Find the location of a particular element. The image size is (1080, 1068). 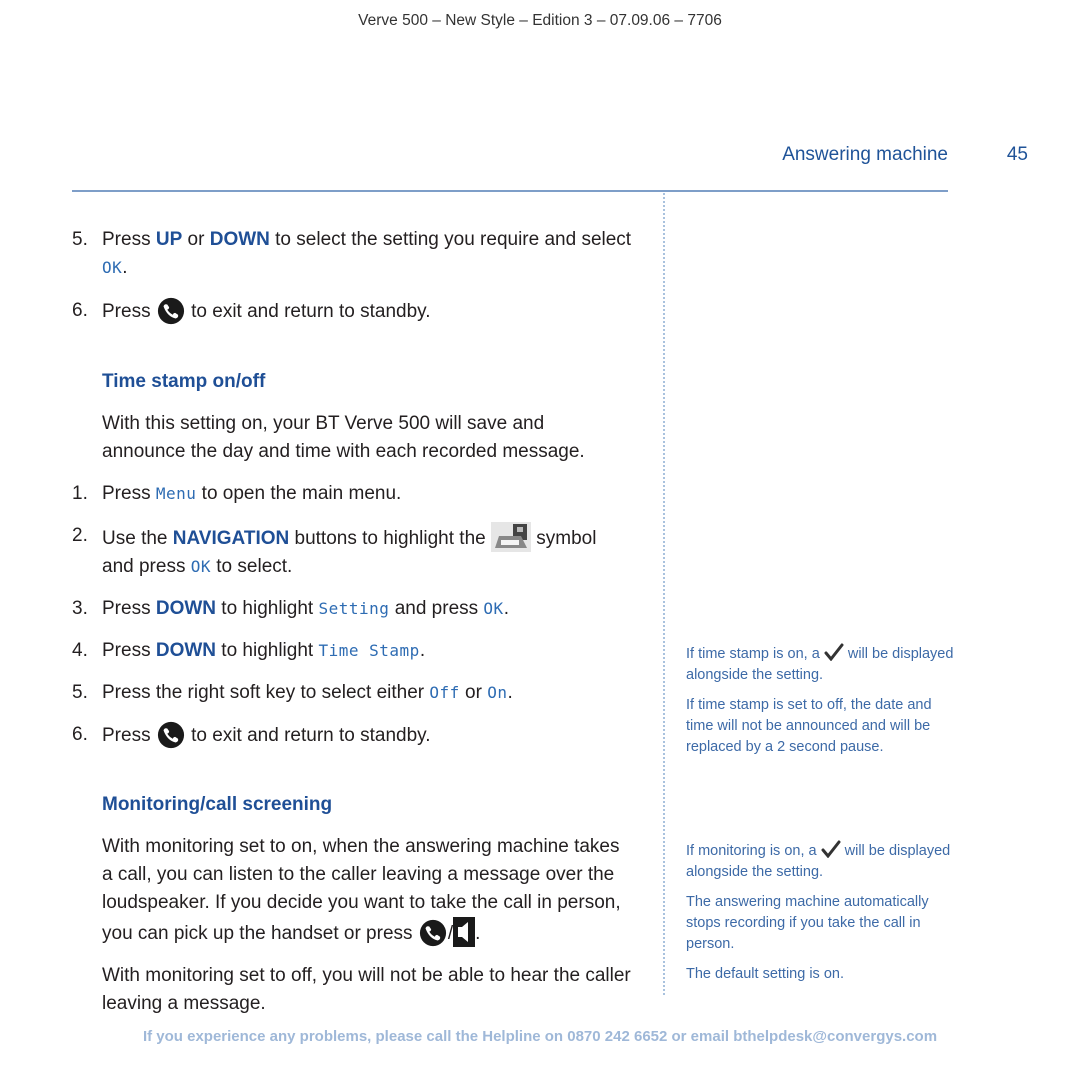

lcd-time-stamp: Time Stamp is located at coordinates (369, 650).